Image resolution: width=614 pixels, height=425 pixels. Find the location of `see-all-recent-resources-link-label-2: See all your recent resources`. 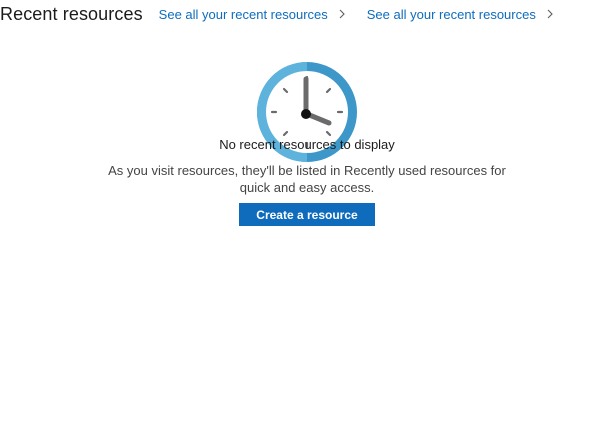

see-all-recent-resources-link-label-2: See all your recent resources is located at coordinates (451, 14).